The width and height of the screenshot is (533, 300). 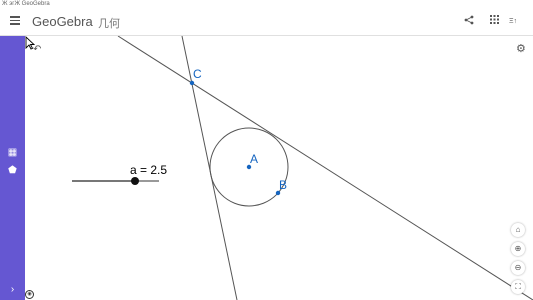 What do you see at coordinates (15, 20) in the screenshot?
I see `menu-icon` at bounding box center [15, 20].